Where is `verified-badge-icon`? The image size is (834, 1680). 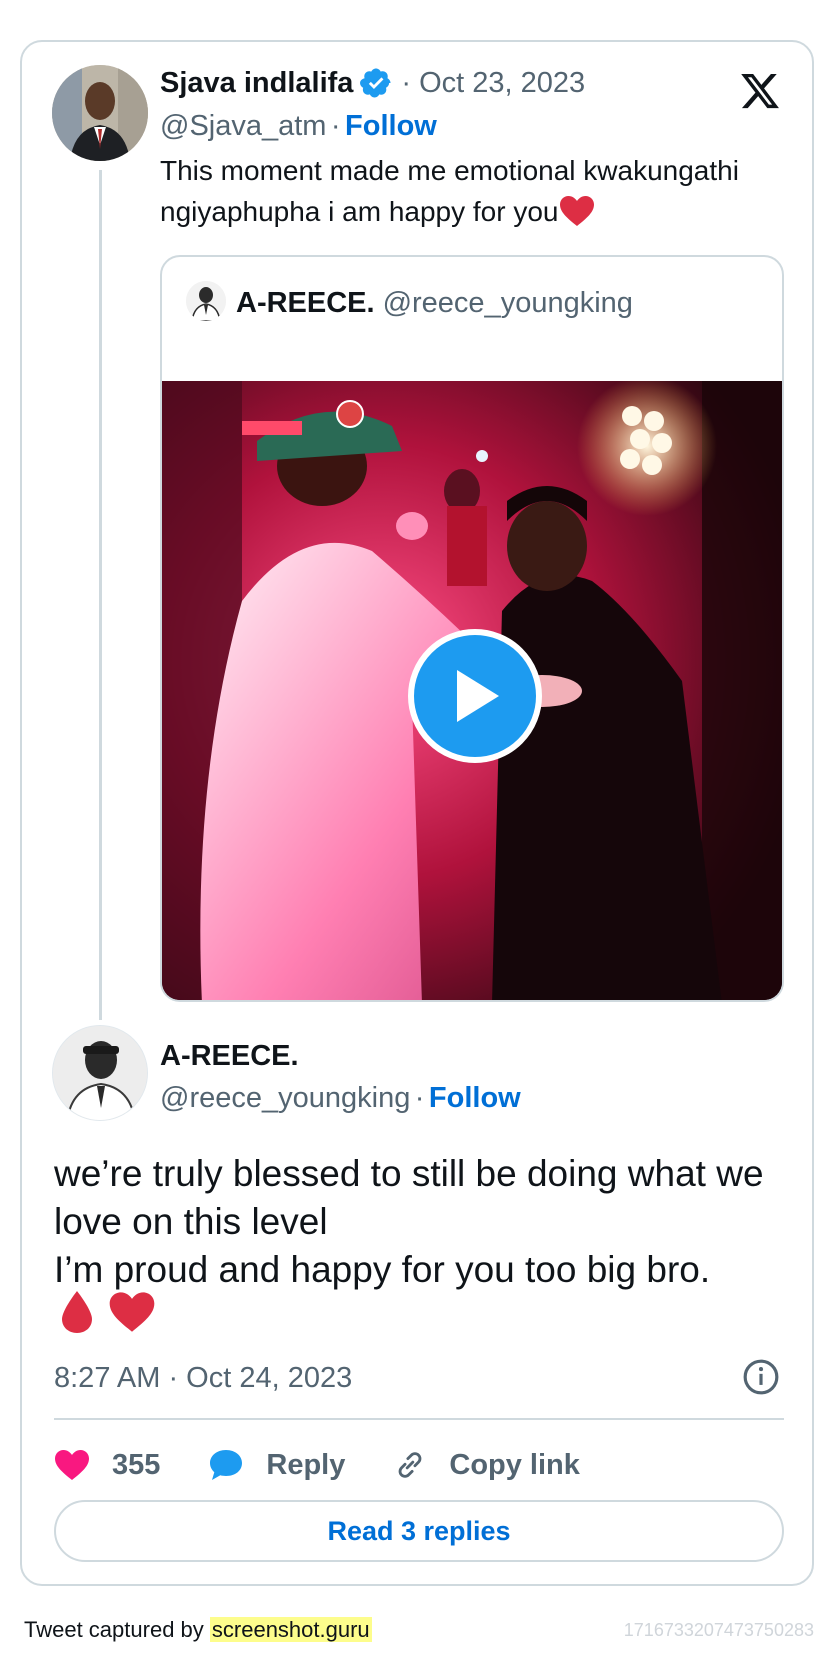 verified-badge-icon is located at coordinates (375, 83).